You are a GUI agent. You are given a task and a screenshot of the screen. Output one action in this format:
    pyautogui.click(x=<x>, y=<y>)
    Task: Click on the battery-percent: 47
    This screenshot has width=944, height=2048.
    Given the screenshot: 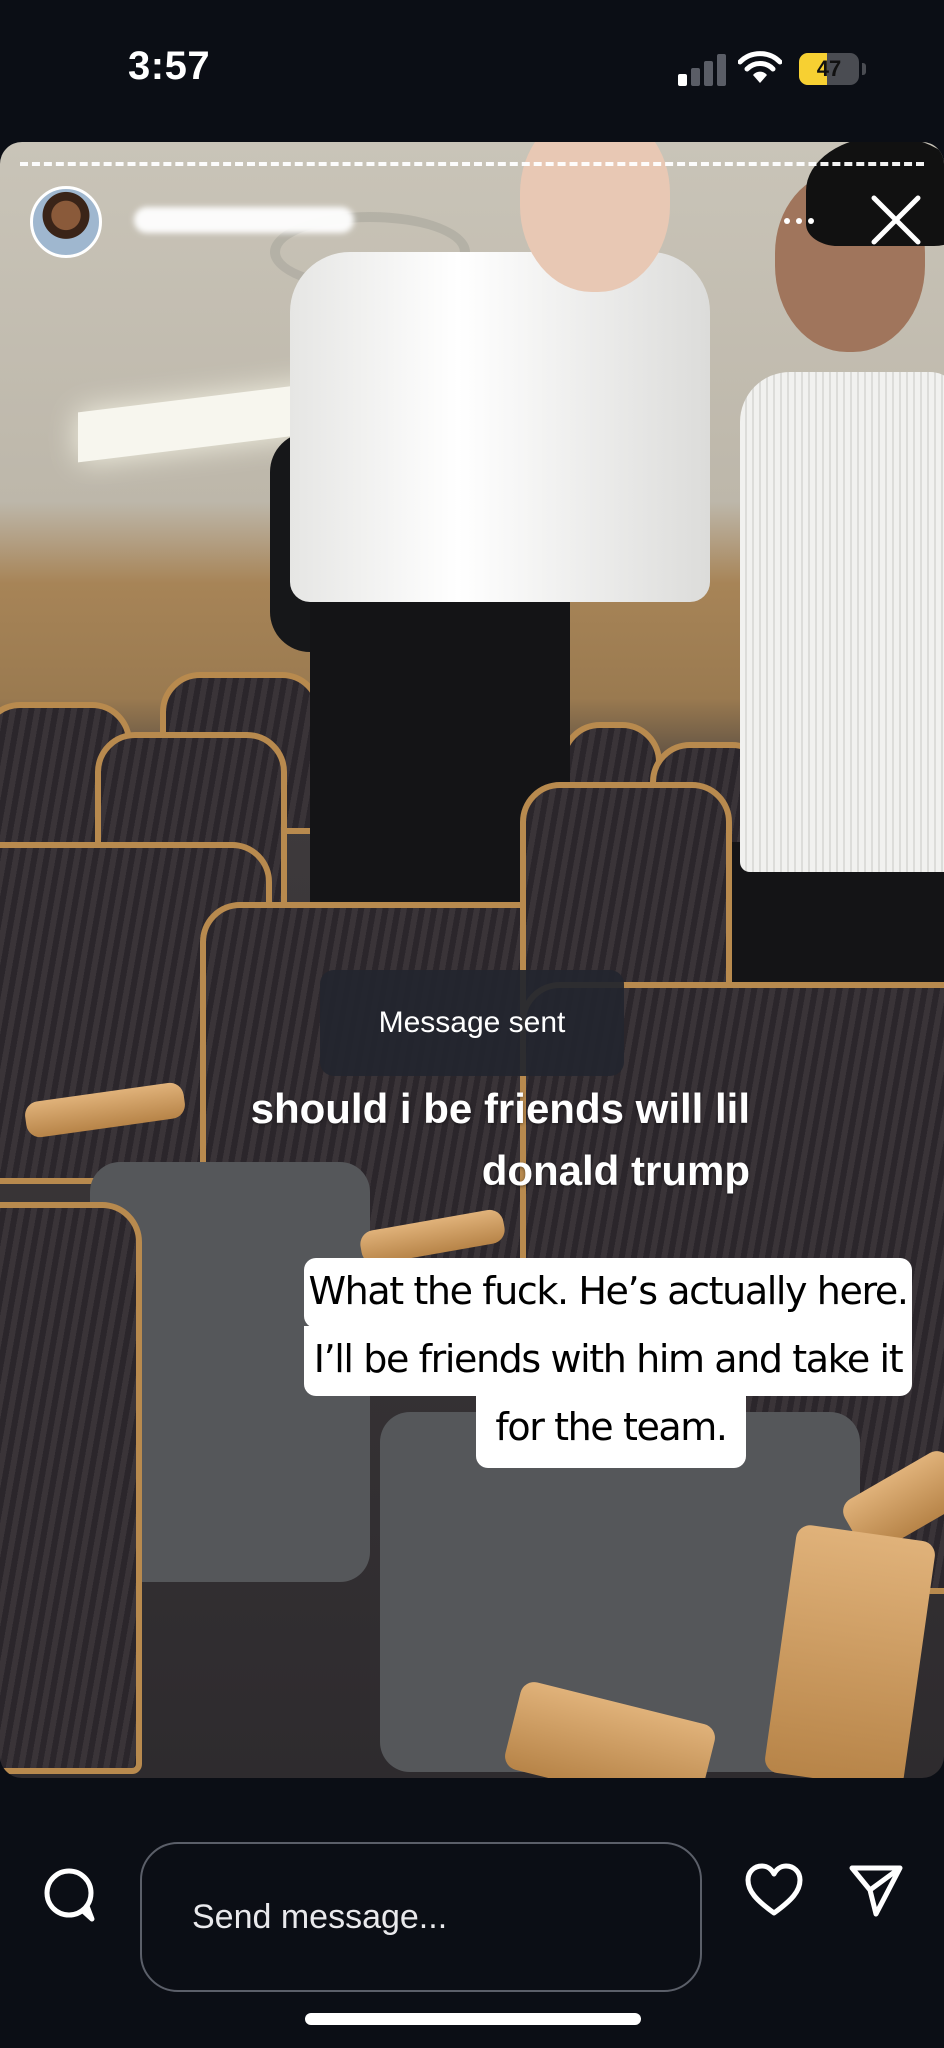 What is the action you would take?
    pyautogui.click(x=829, y=68)
    